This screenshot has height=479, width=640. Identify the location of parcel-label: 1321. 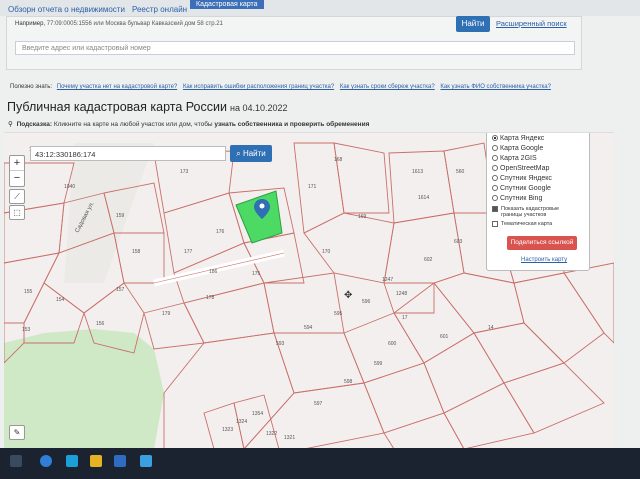
(289, 438).